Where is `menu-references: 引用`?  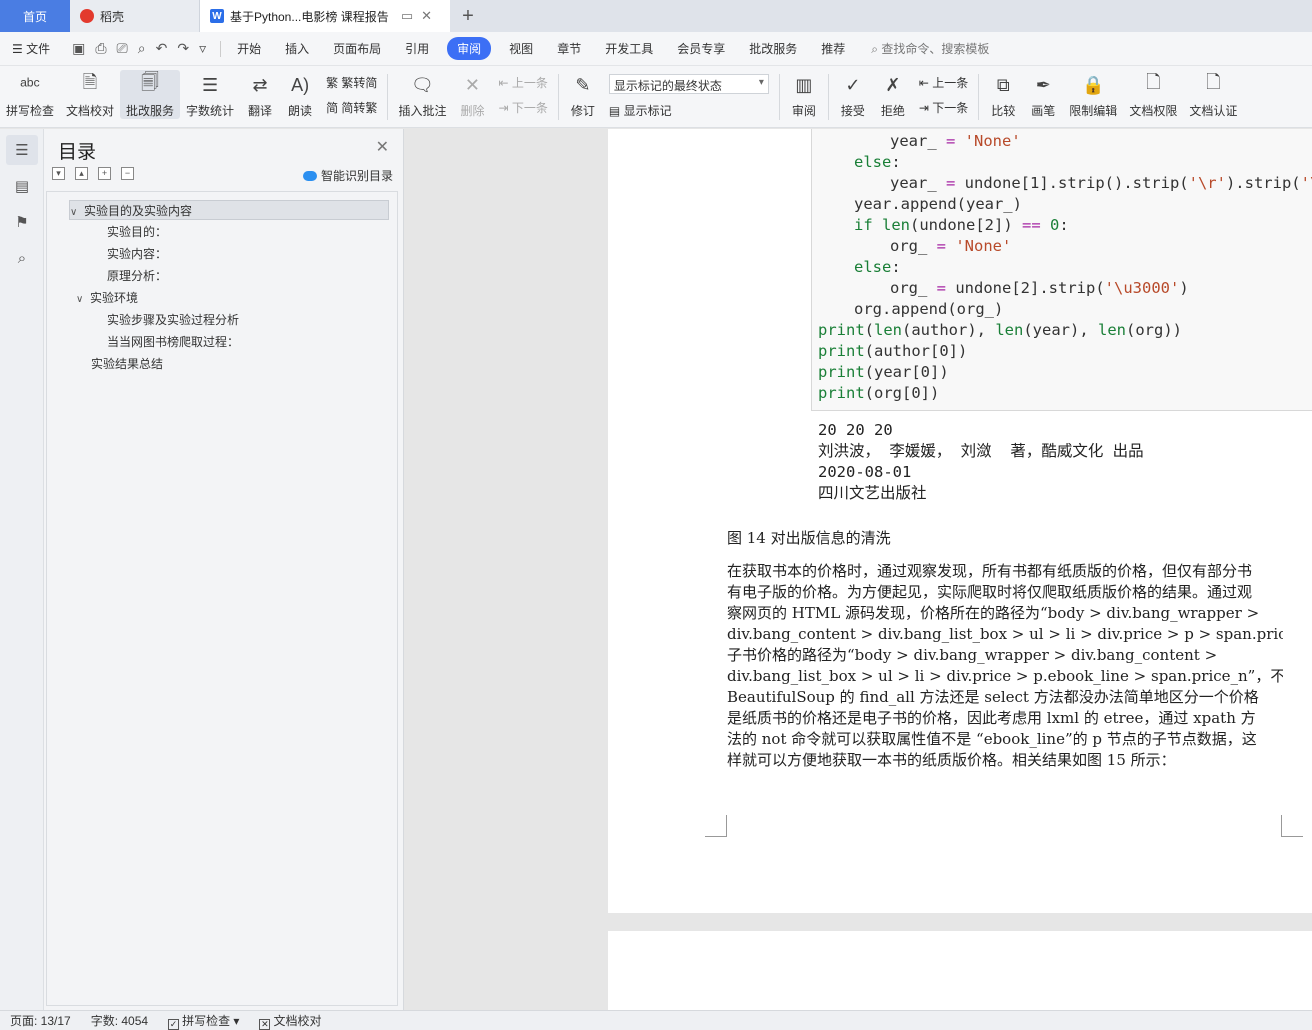
menu-references: 引用 is located at coordinates (417, 48).